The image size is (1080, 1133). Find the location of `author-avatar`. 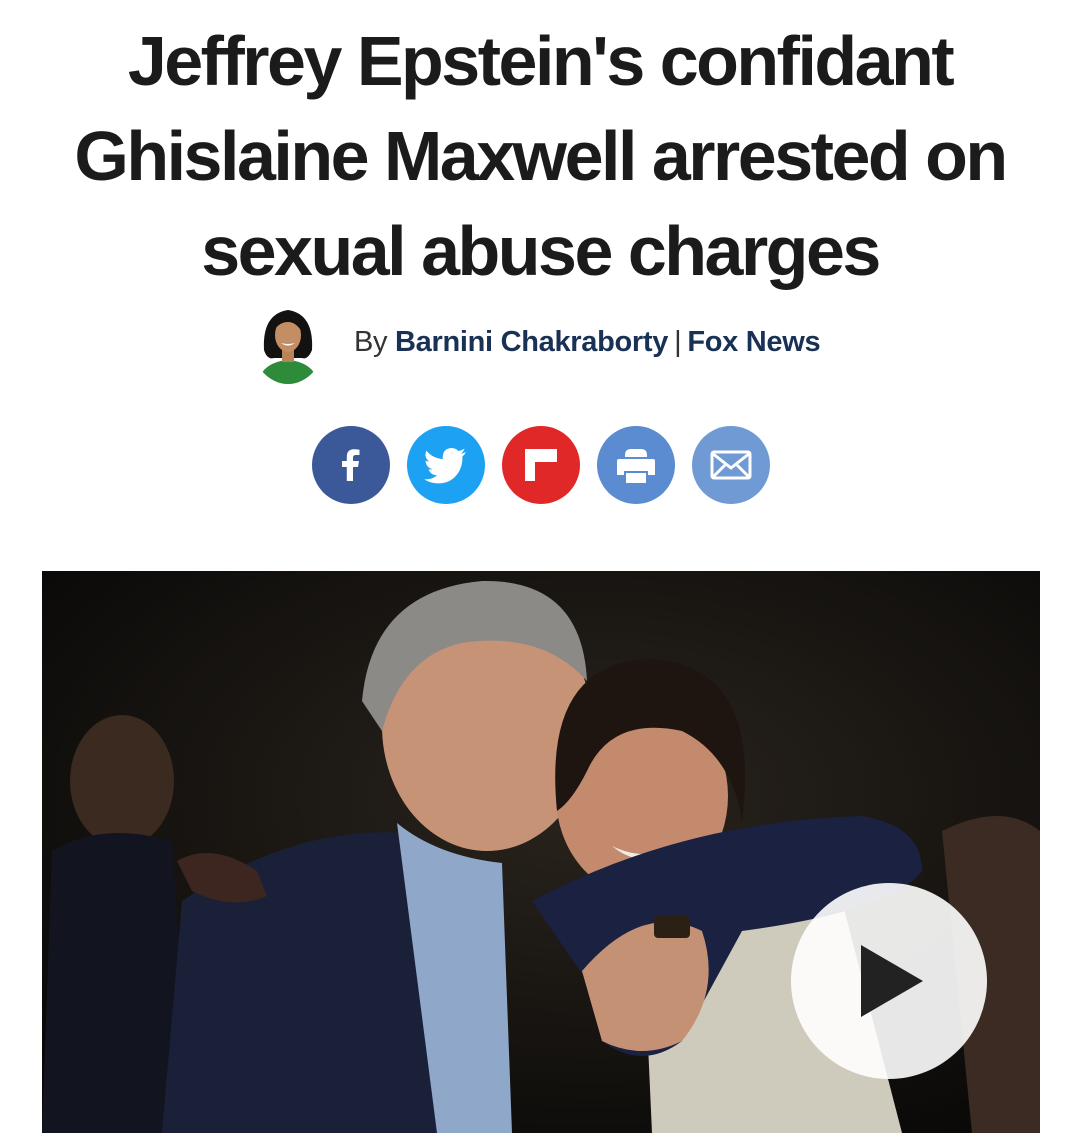

author-avatar is located at coordinates (288, 342).